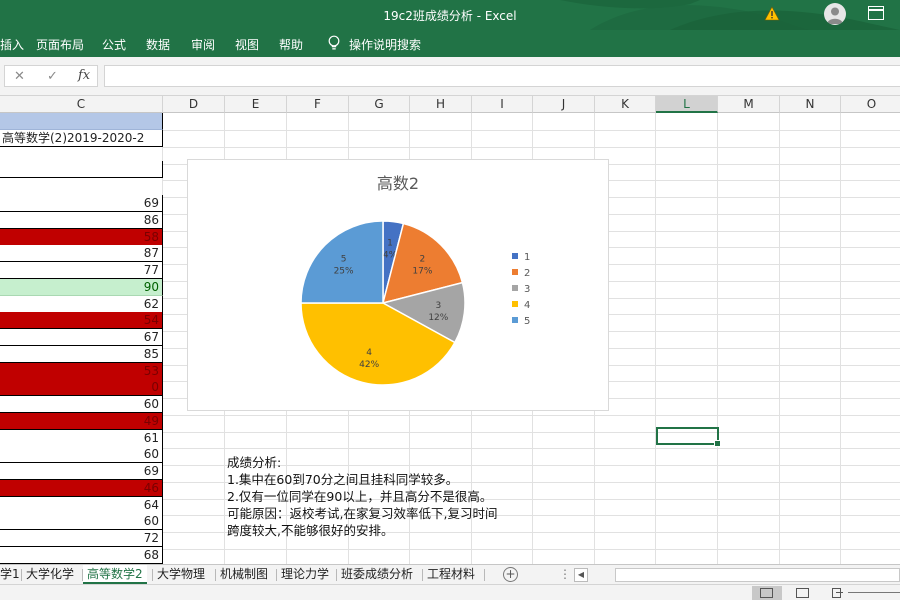 The image size is (900, 600). What do you see at coordinates (81, 388) in the screenshot?
I see `score-cell: 0` at bounding box center [81, 388].